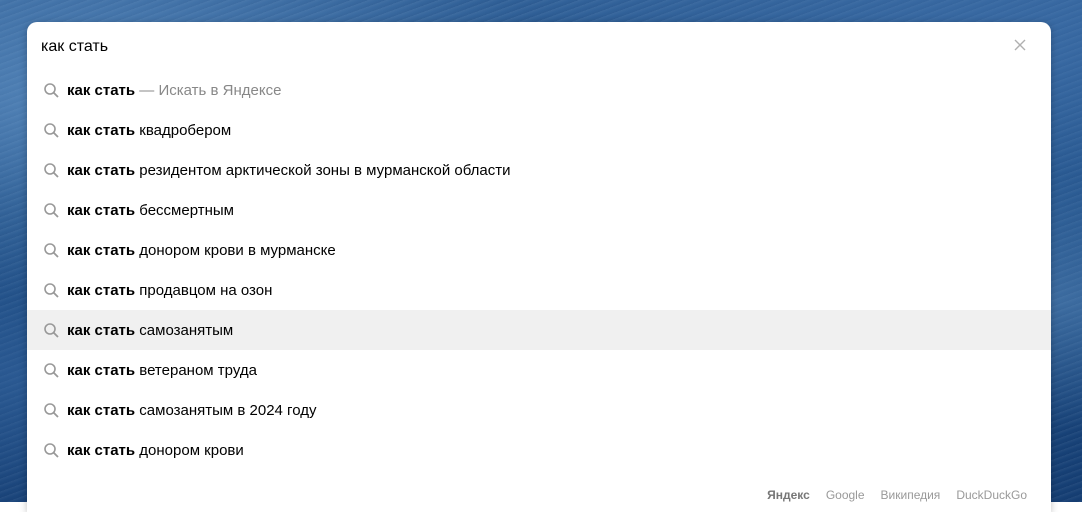 The width and height of the screenshot is (1082, 512). What do you see at coordinates (911, 495) in the screenshot?
I see `engine-wikipedia: Википедия` at bounding box center [911, 495].